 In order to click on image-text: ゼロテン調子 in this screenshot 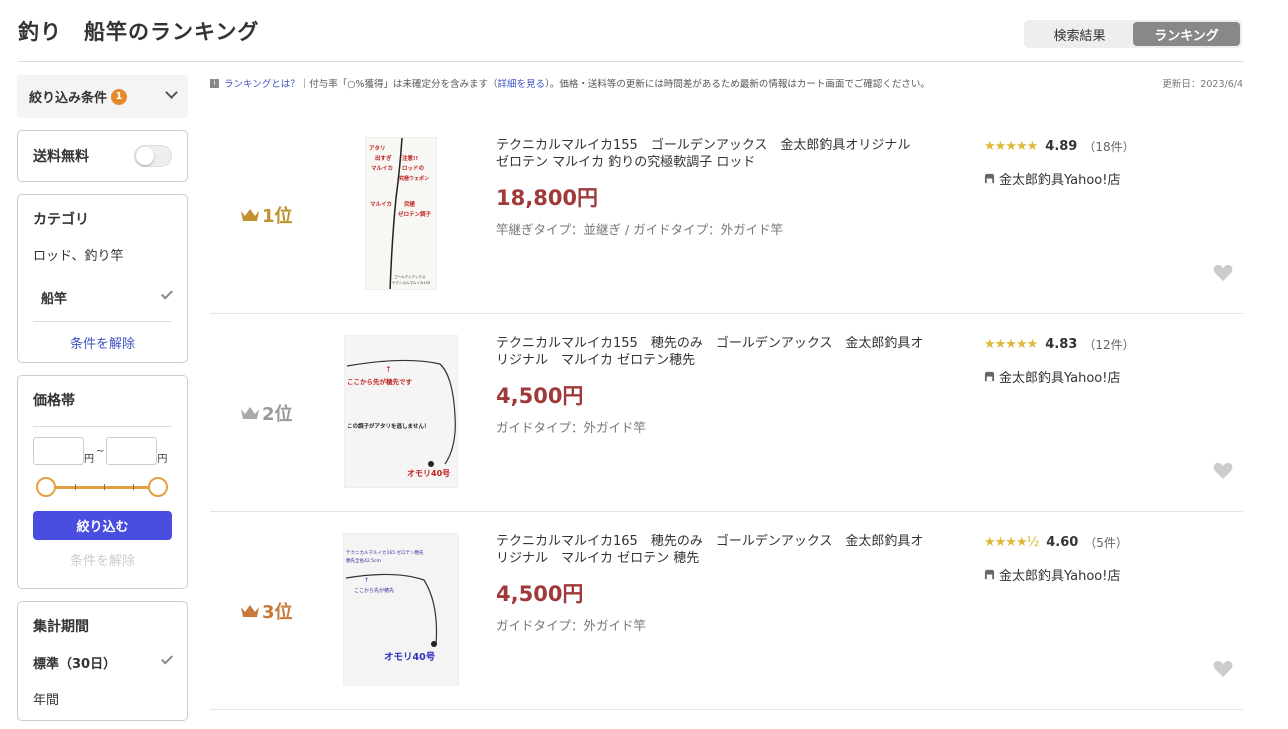, I will do `click(415, 214)`.